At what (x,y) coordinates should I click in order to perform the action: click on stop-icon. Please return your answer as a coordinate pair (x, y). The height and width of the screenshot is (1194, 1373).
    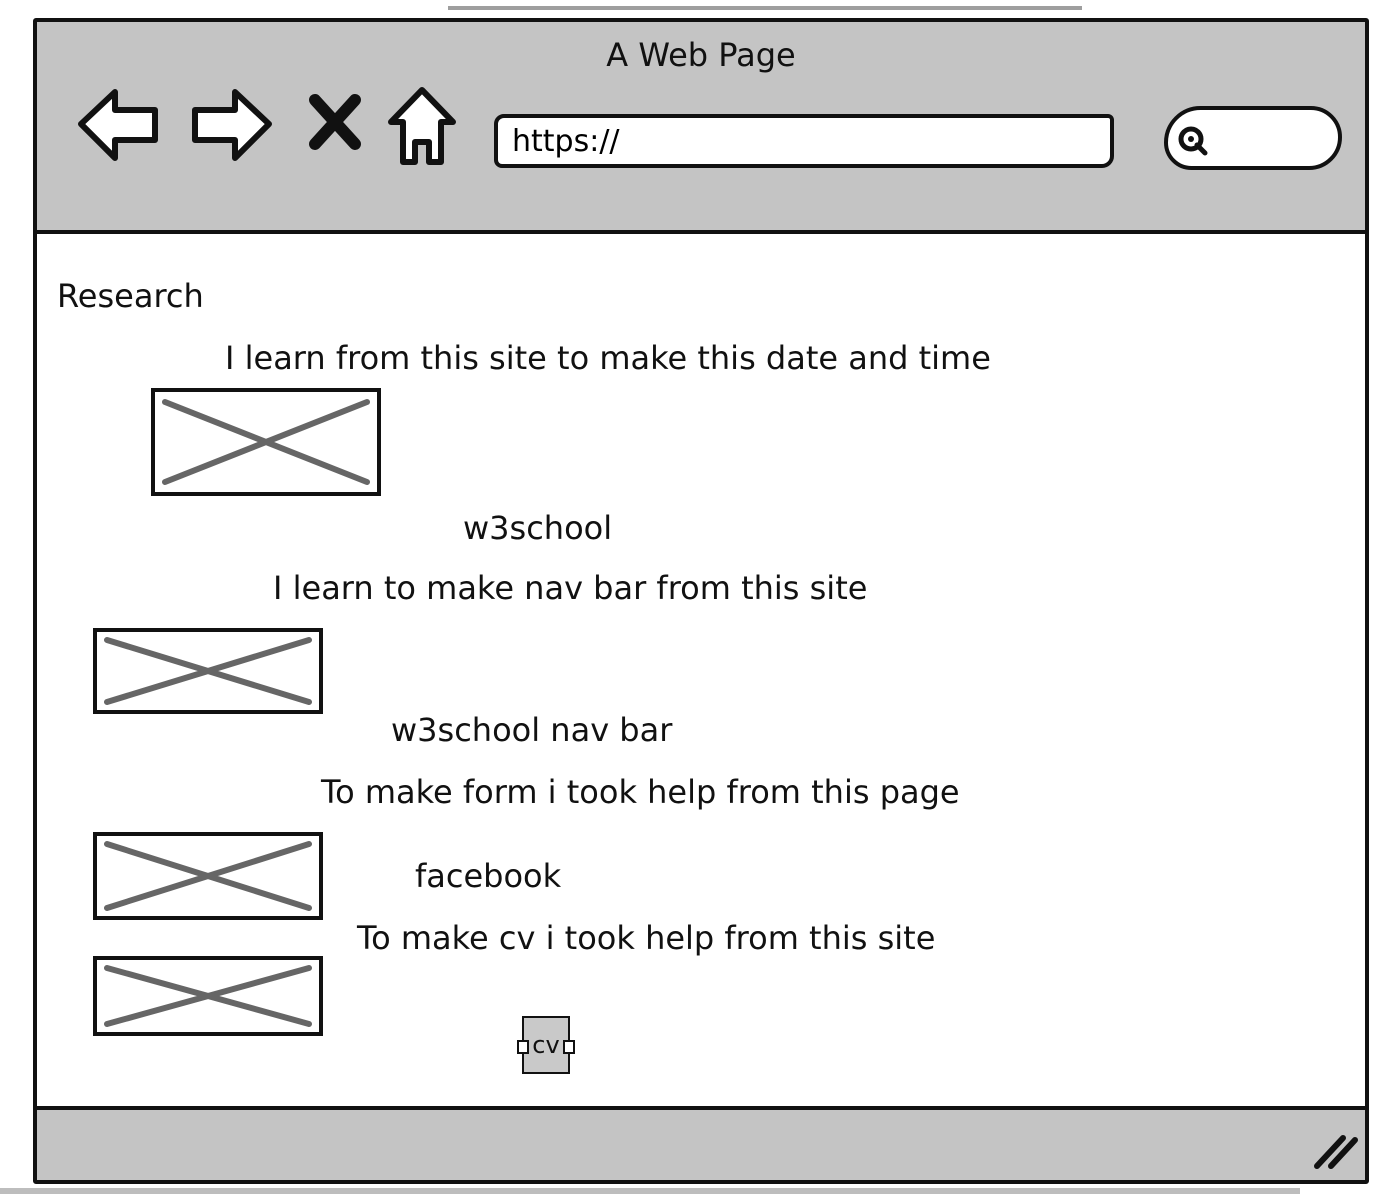
    Looking at the image, I should click on (335, 122).